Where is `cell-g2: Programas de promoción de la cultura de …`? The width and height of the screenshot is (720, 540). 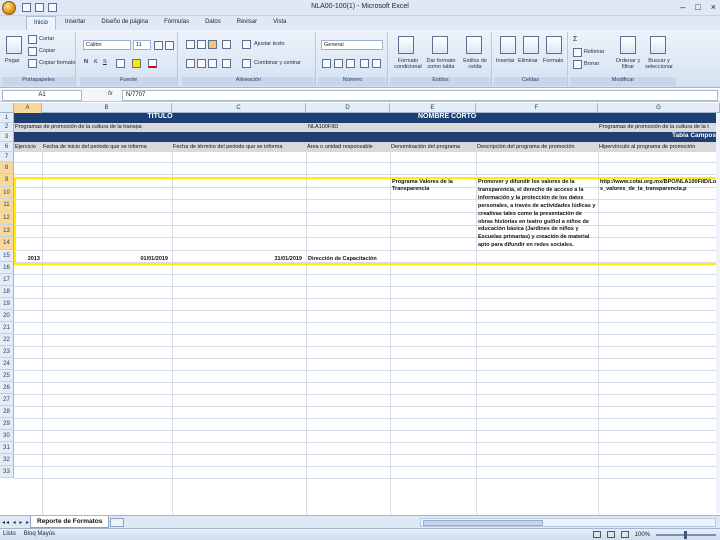
cell-g2: Programas de promoción de la cultura de … is located at coordinates (659, 127).